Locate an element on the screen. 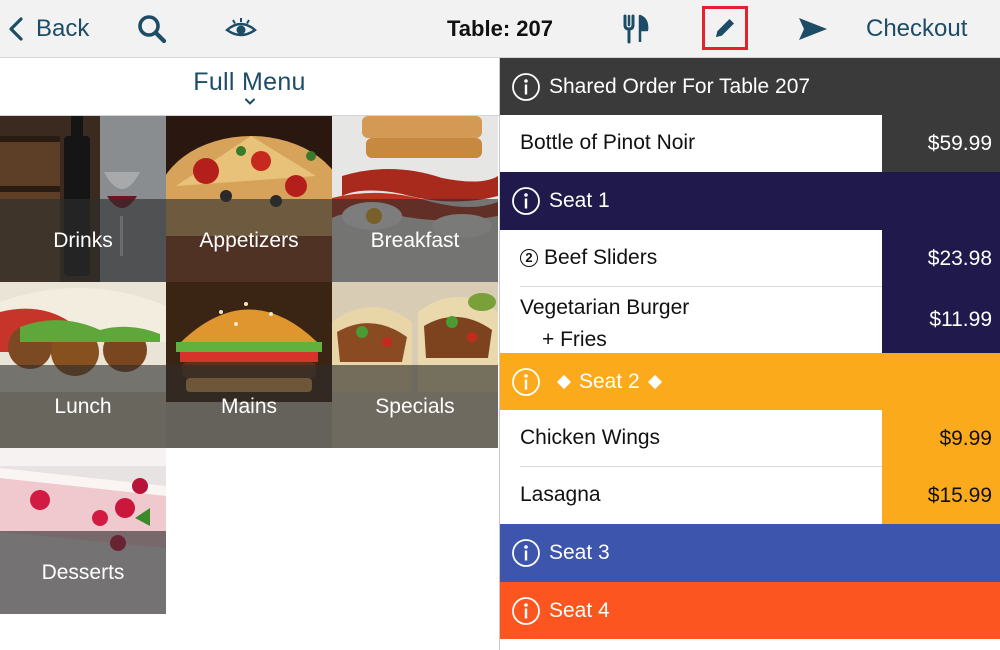  category-tile-desserts: Desserts is located at coordinates (83, 531).